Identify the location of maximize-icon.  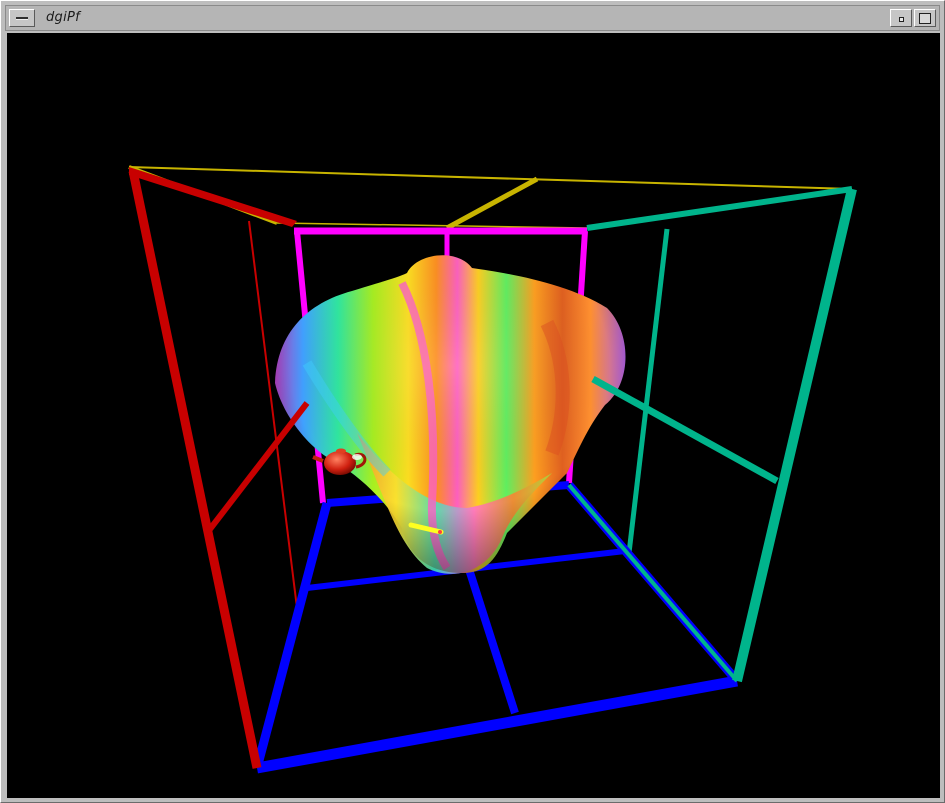
(925, 18).